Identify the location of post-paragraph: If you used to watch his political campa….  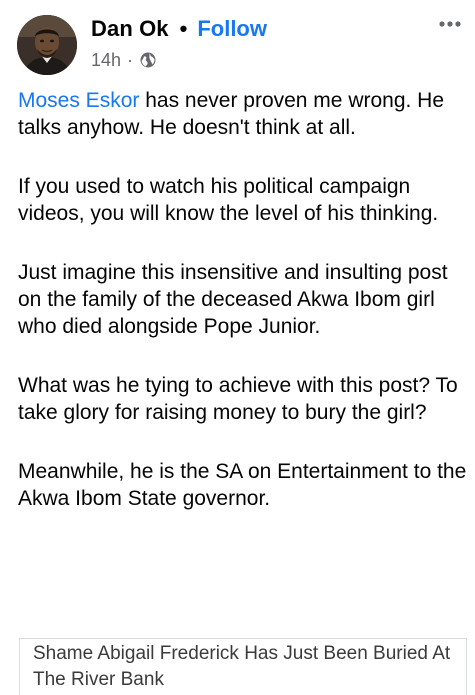
(228, 200).